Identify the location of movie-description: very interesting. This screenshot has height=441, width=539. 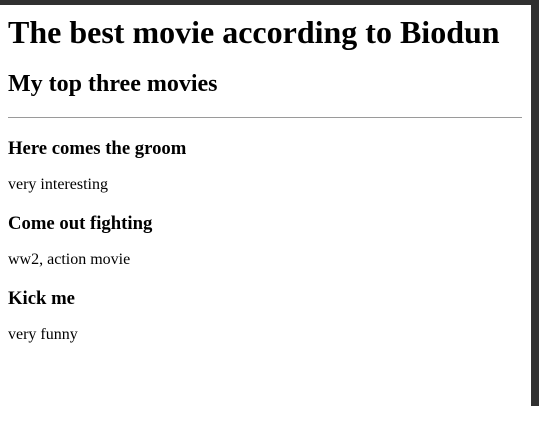
(58, 184).